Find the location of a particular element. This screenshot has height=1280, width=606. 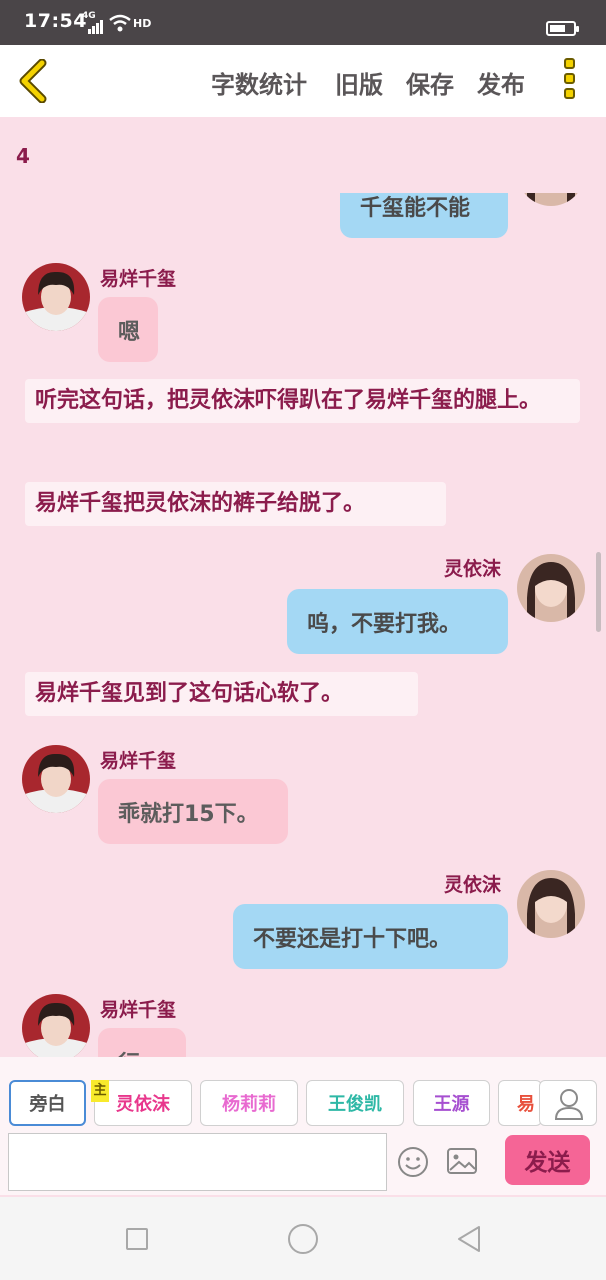

save-button: 保存 is located at coordinates (430, 82).